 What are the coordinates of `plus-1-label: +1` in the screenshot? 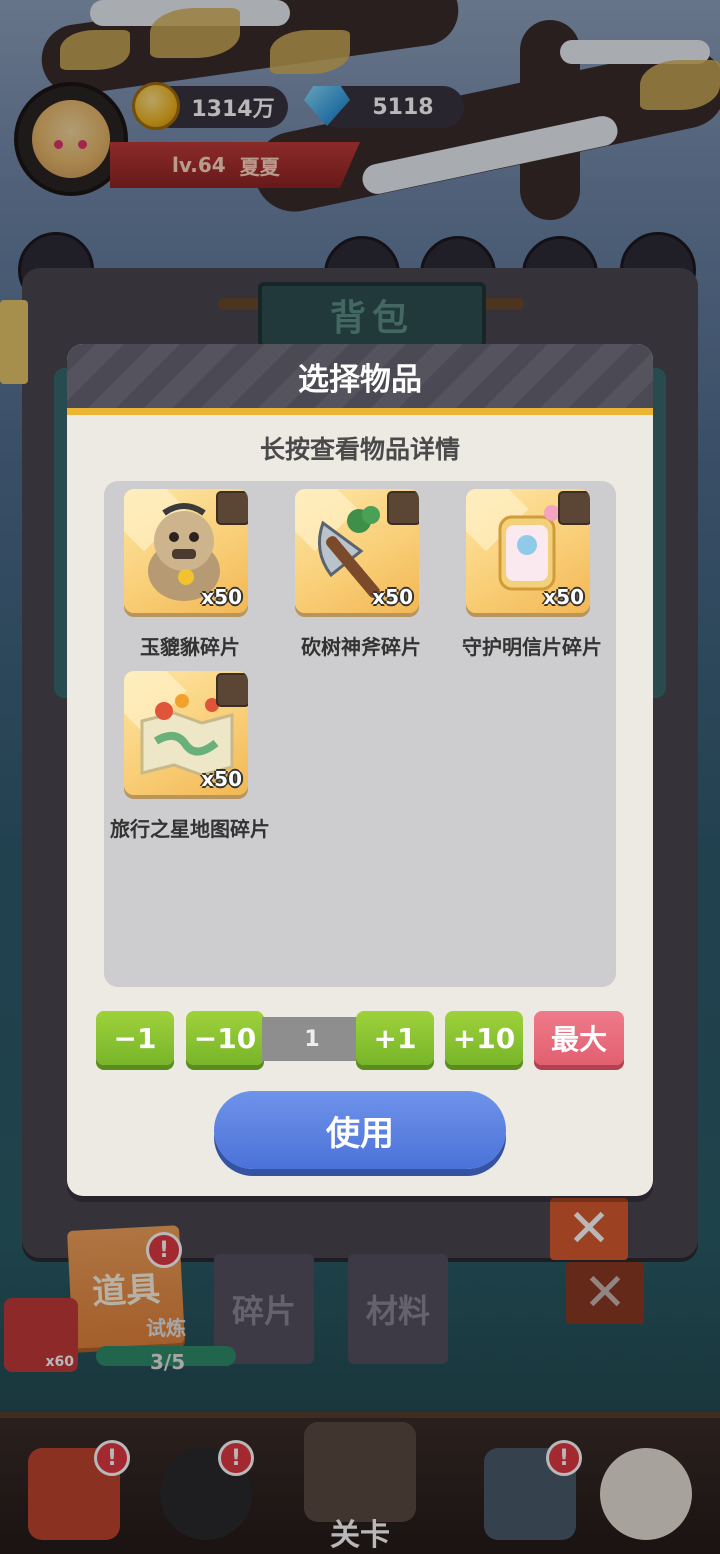 It's located at (395, 1038).